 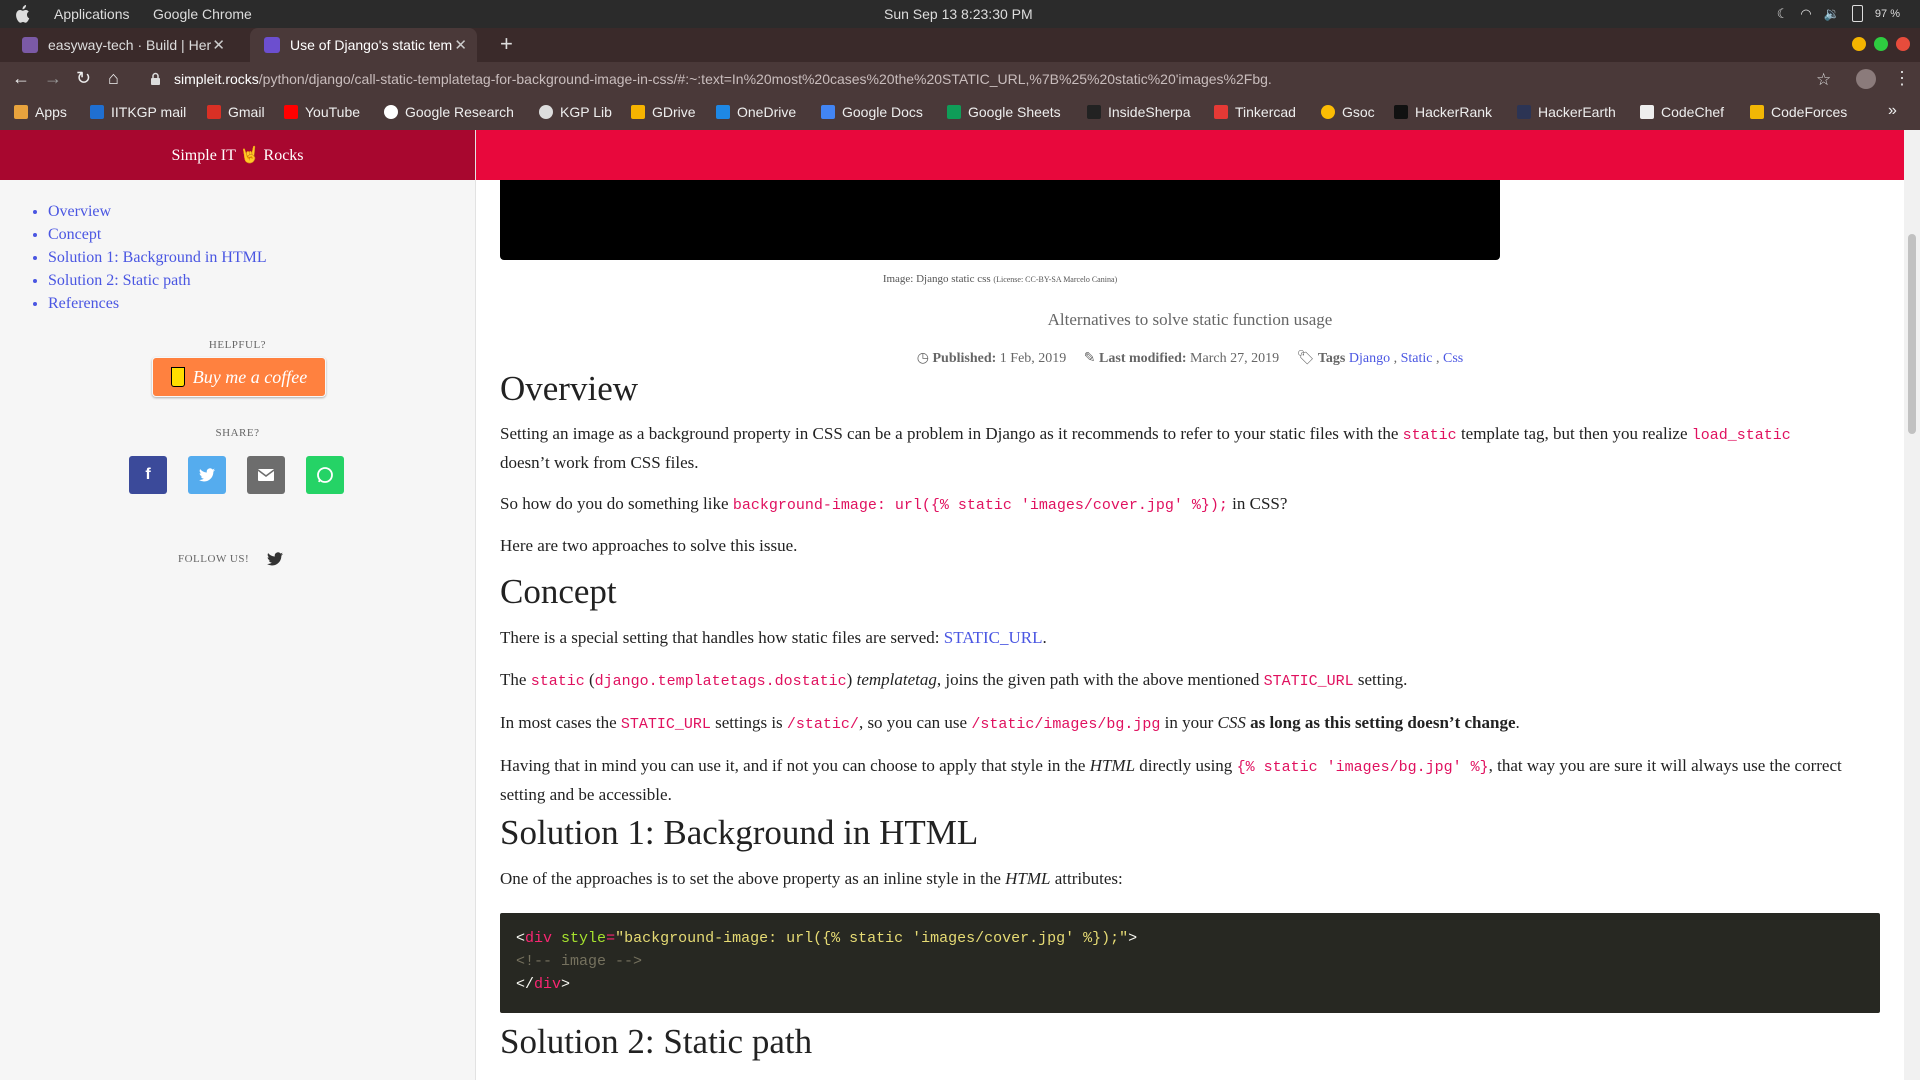 What do you see at coordinates (1429, 435) in the screenshot?
I see `inline-code: static` at bounding box center [1429, 435].